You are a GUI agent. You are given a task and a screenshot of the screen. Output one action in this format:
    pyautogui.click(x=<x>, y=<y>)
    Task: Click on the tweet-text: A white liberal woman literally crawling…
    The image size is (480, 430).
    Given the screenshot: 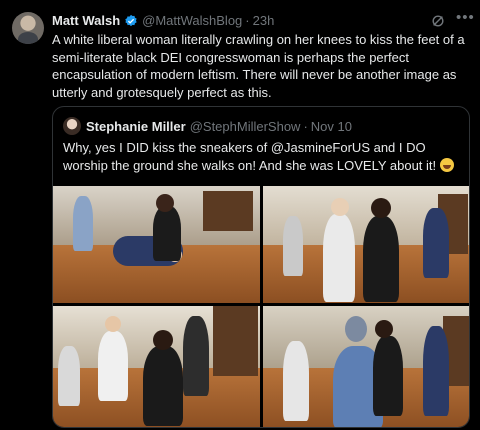 What is the action you would take?
    pyautogui.click(x=258, y=66)
    